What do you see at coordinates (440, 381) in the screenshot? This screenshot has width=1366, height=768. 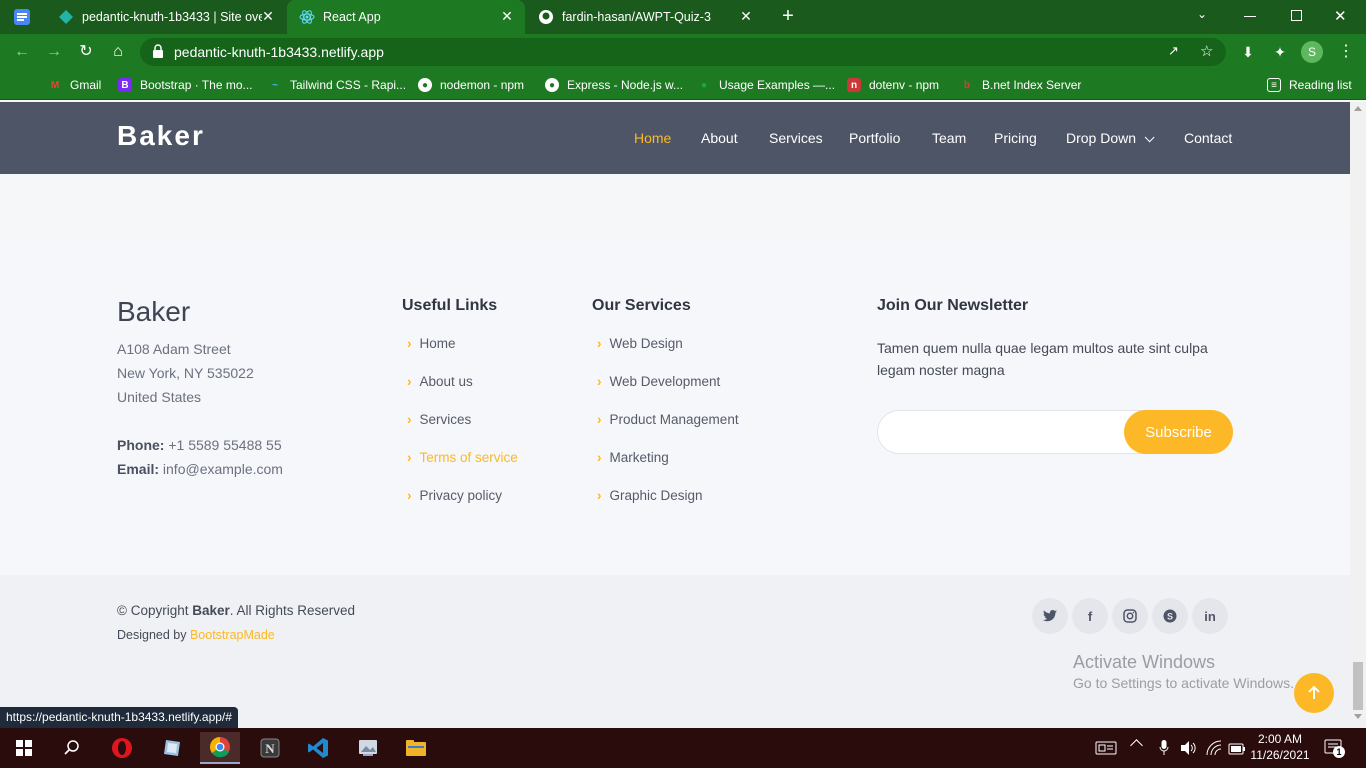 I see `footer-link-about: › About us` at bounding box center [440, 381].